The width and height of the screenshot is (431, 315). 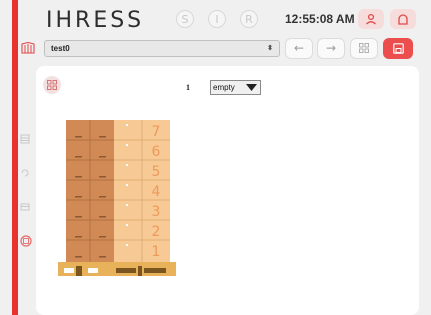 I want to click on mode-r-button: R, so click(x=249, y=19).